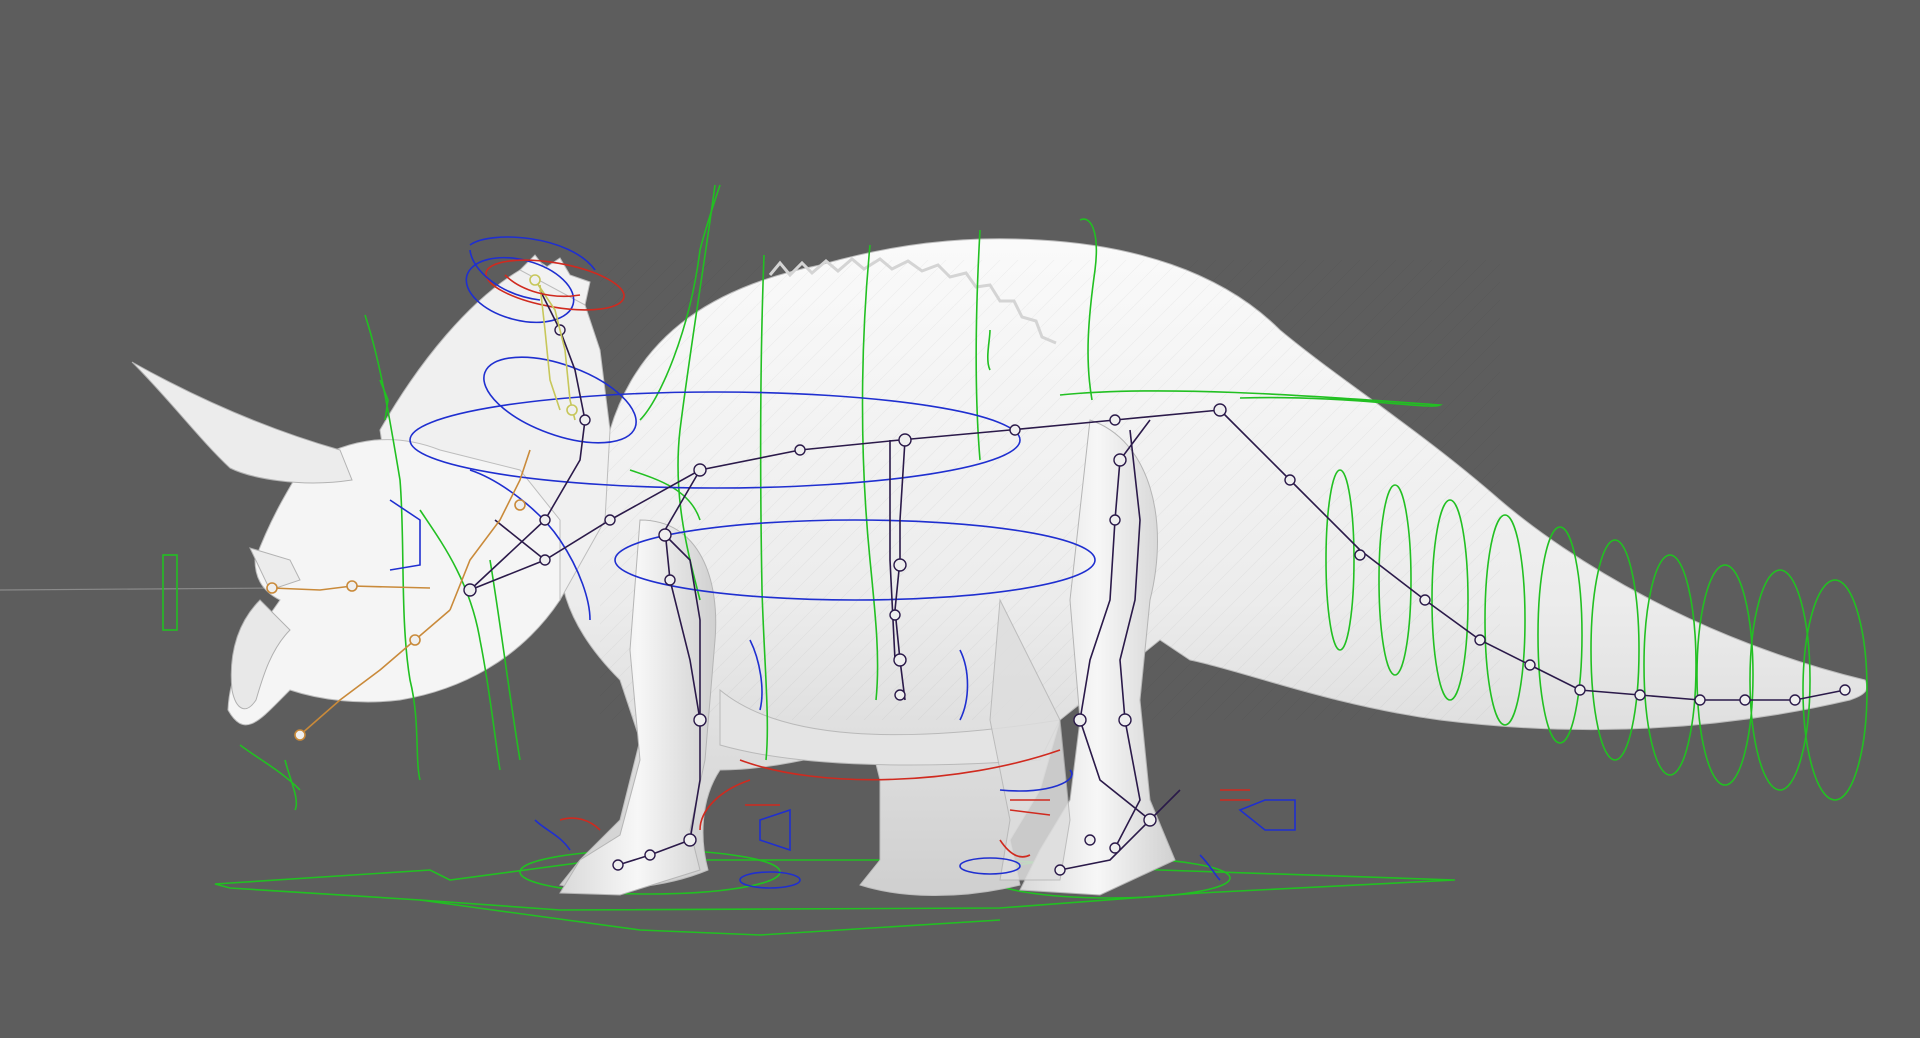 The image size is (1920, 1038). What do you see at coordinates (835, 892) in the screenshot?
I see `ground-control` at bounding box center [835, 892].